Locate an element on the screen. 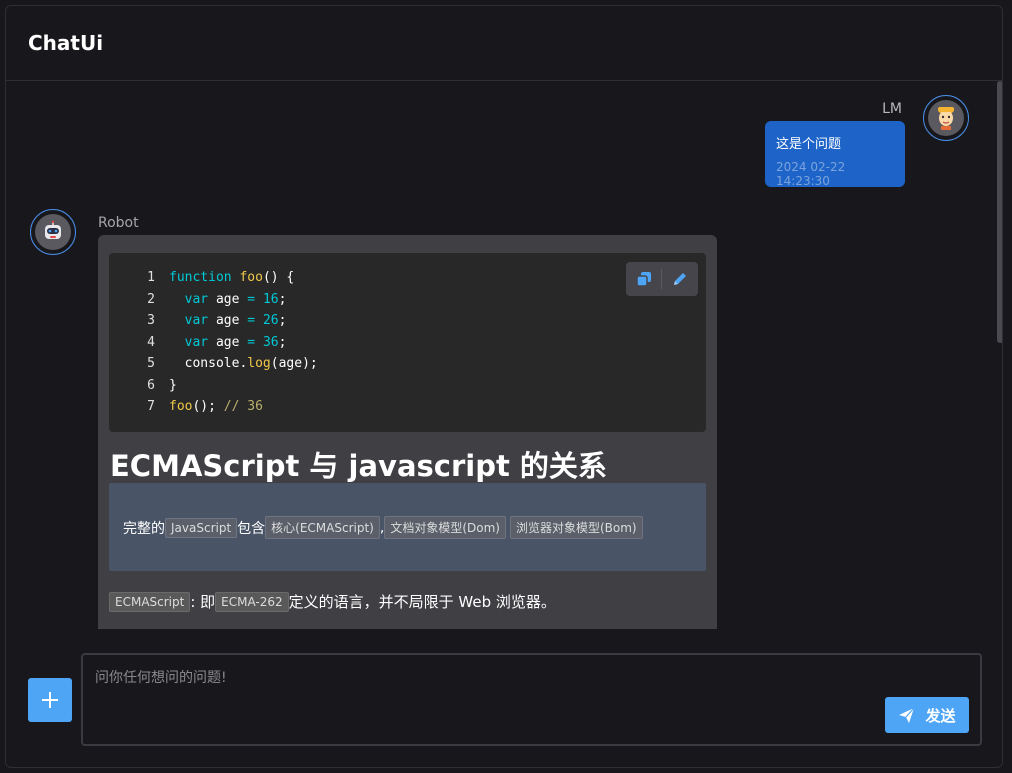 The image size is (1012, 773). user-message-bubble: 这是个问题 2024 02-22 14:23:30 is located at coordinates (835, 154).